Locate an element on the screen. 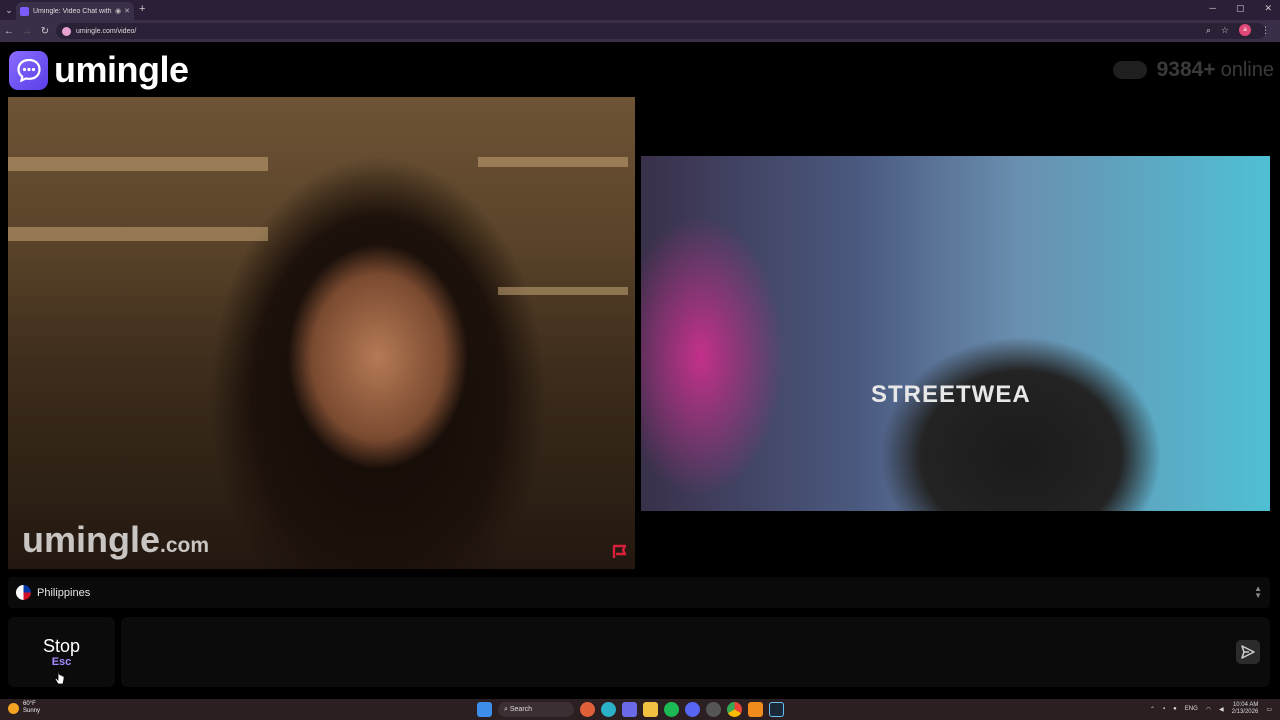  zoom-icon: ⌕ is located at coordinates (1208, 30).